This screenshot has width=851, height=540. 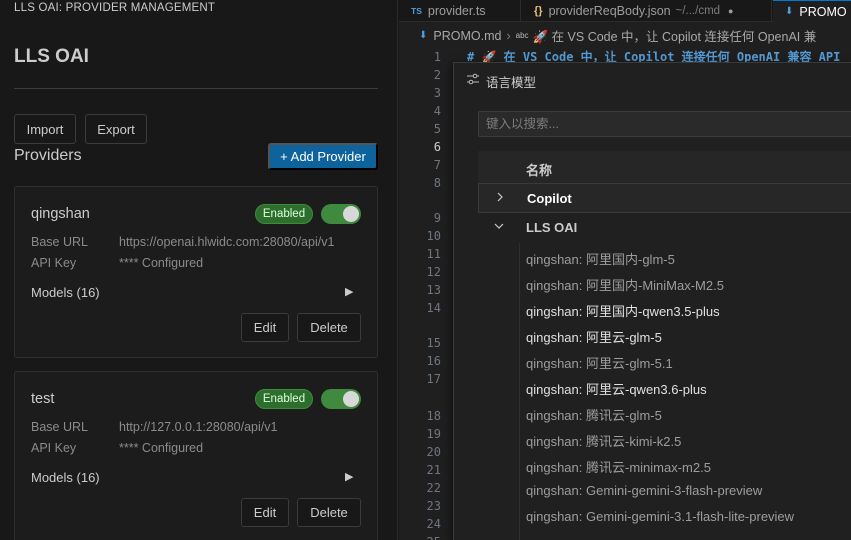 What do you see at coordinates (433, 470) in the screenshot?
I see `line-number: 21` at bounding box center [433, 470].